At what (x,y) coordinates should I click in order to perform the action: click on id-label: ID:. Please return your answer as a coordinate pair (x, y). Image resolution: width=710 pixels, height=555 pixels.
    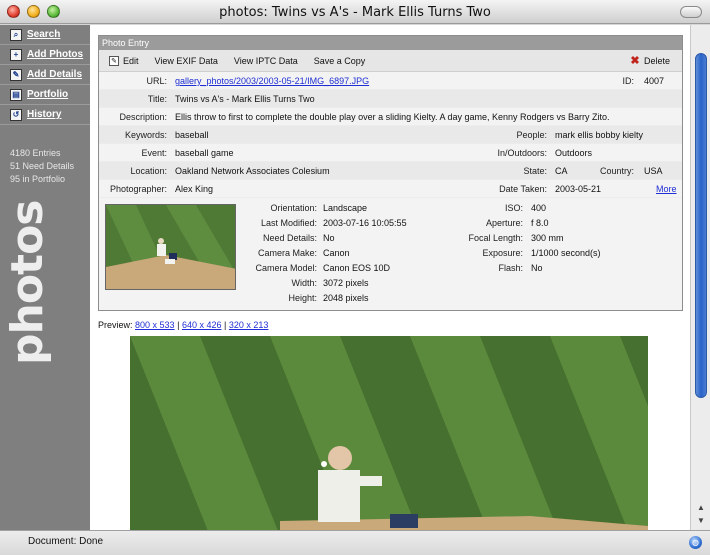
    Looking at the image, I should click on (628, 81).